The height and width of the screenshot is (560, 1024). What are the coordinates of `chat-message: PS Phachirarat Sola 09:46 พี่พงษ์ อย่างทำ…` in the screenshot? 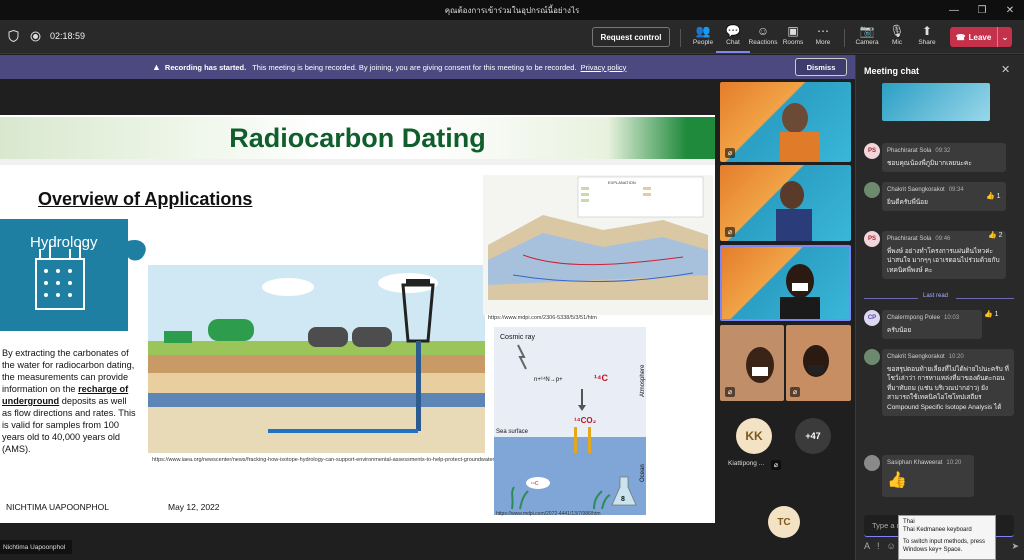 It's located at (939, 255).